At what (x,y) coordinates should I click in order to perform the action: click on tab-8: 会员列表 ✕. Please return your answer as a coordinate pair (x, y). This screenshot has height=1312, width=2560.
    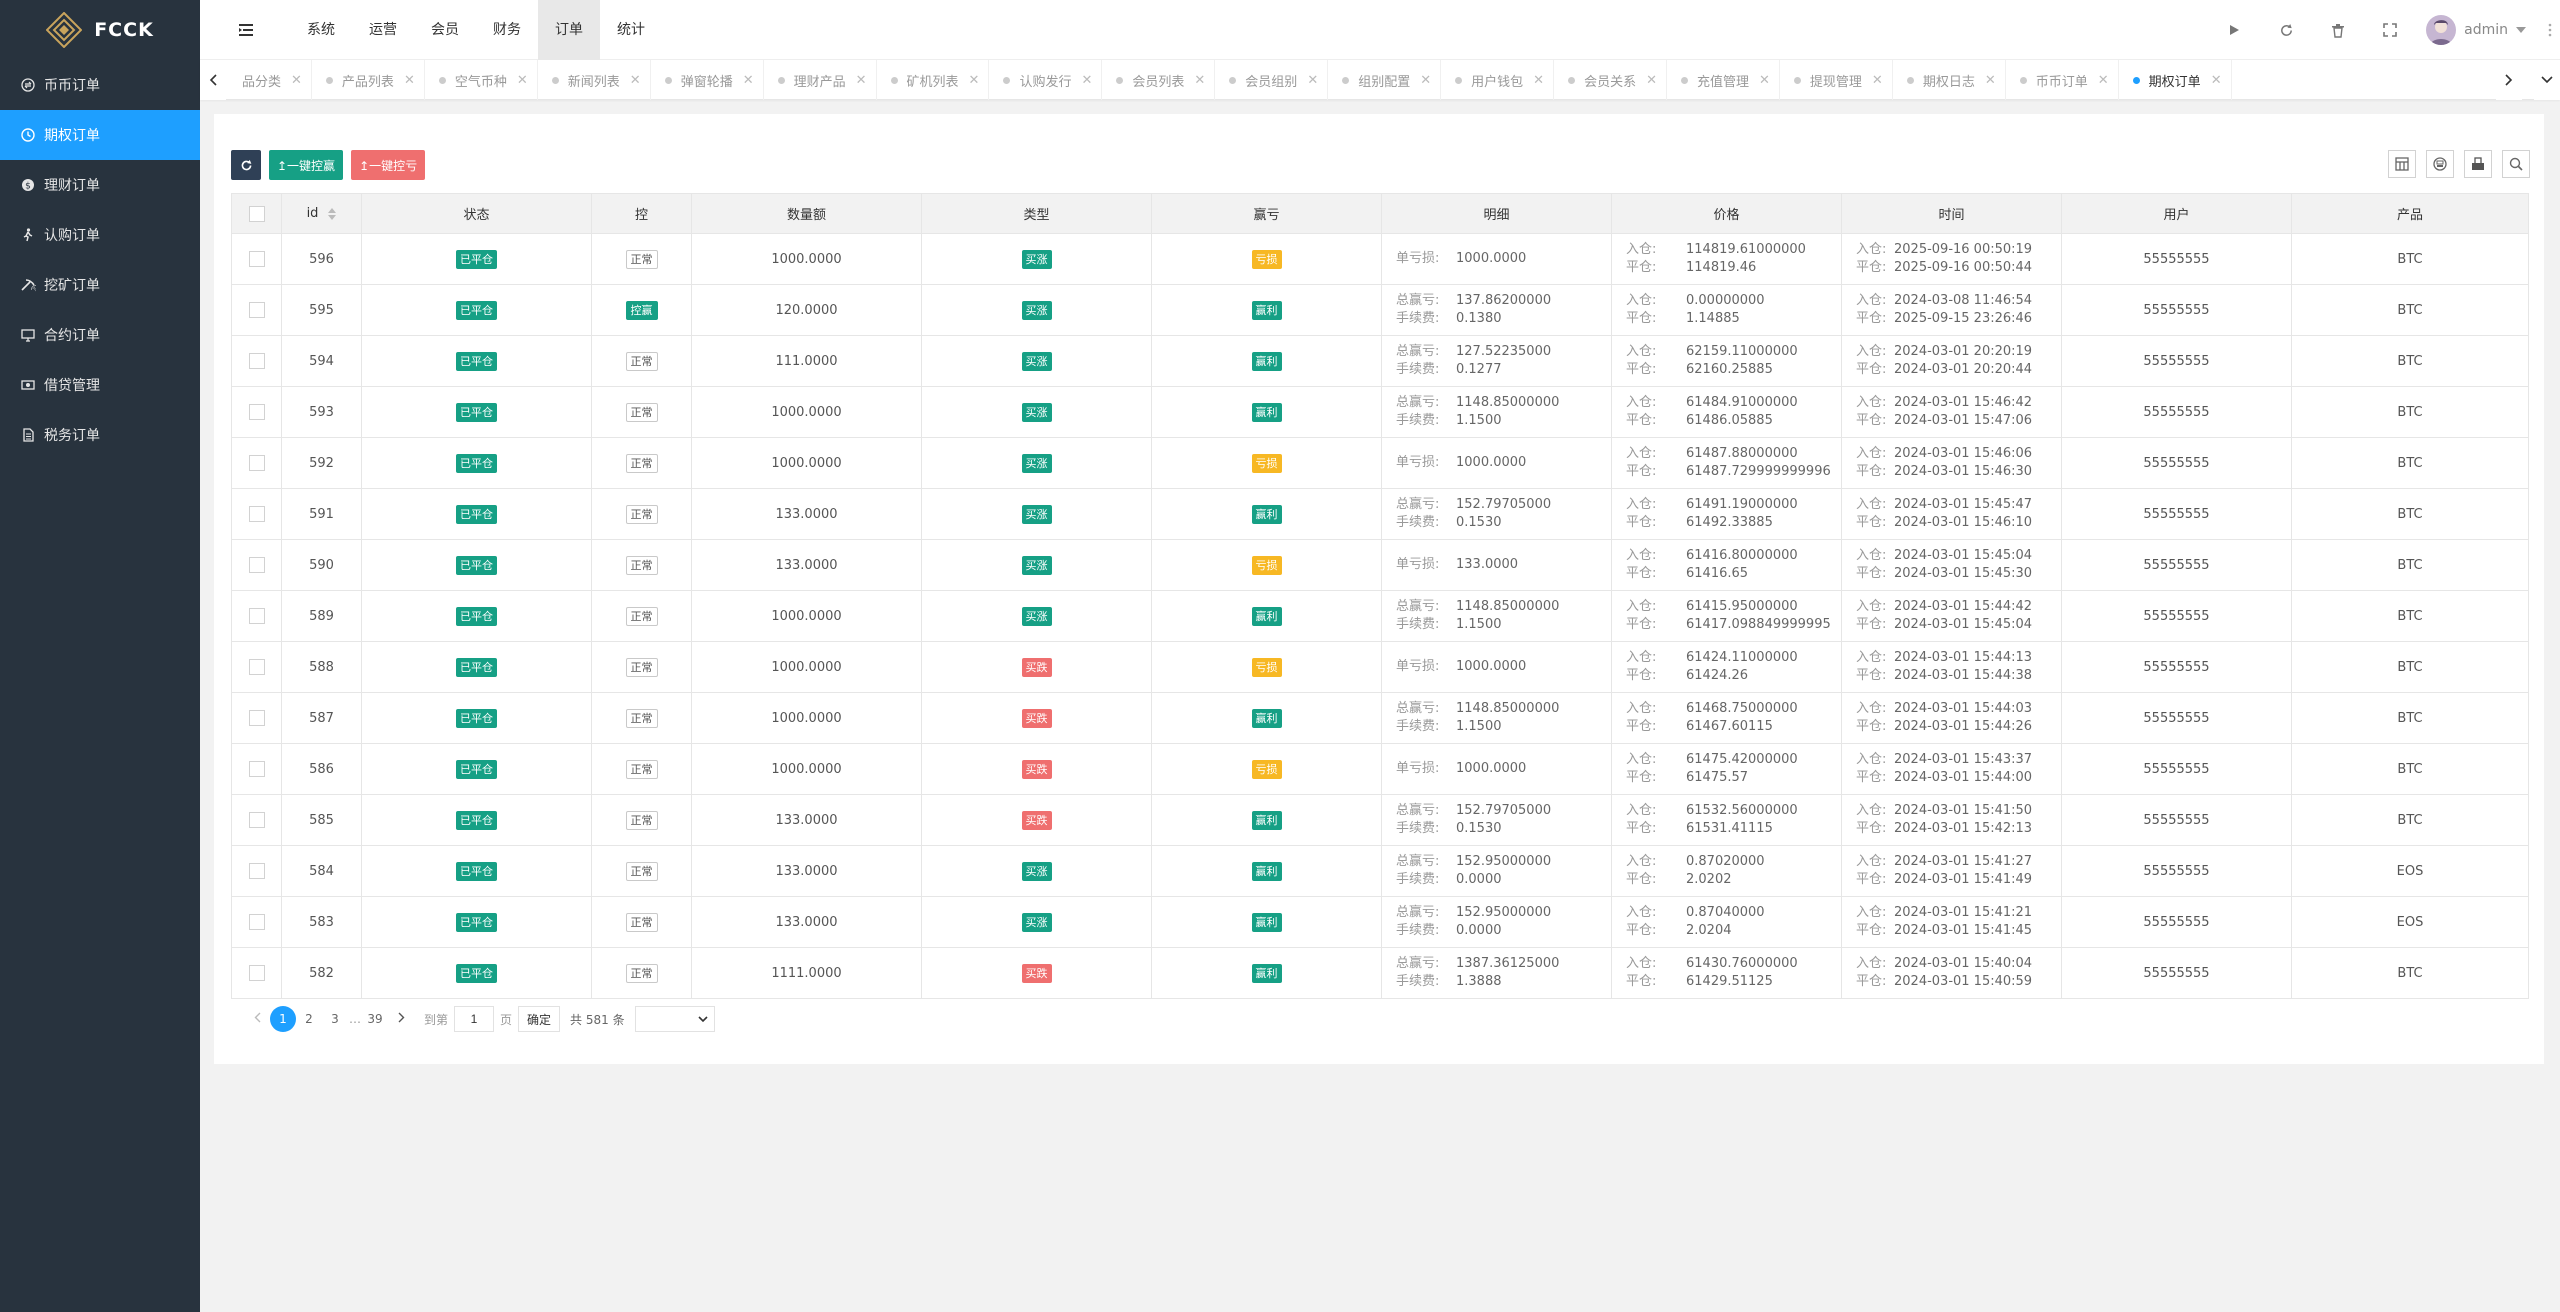
    Looking at the image, I should click on (1159, 80).